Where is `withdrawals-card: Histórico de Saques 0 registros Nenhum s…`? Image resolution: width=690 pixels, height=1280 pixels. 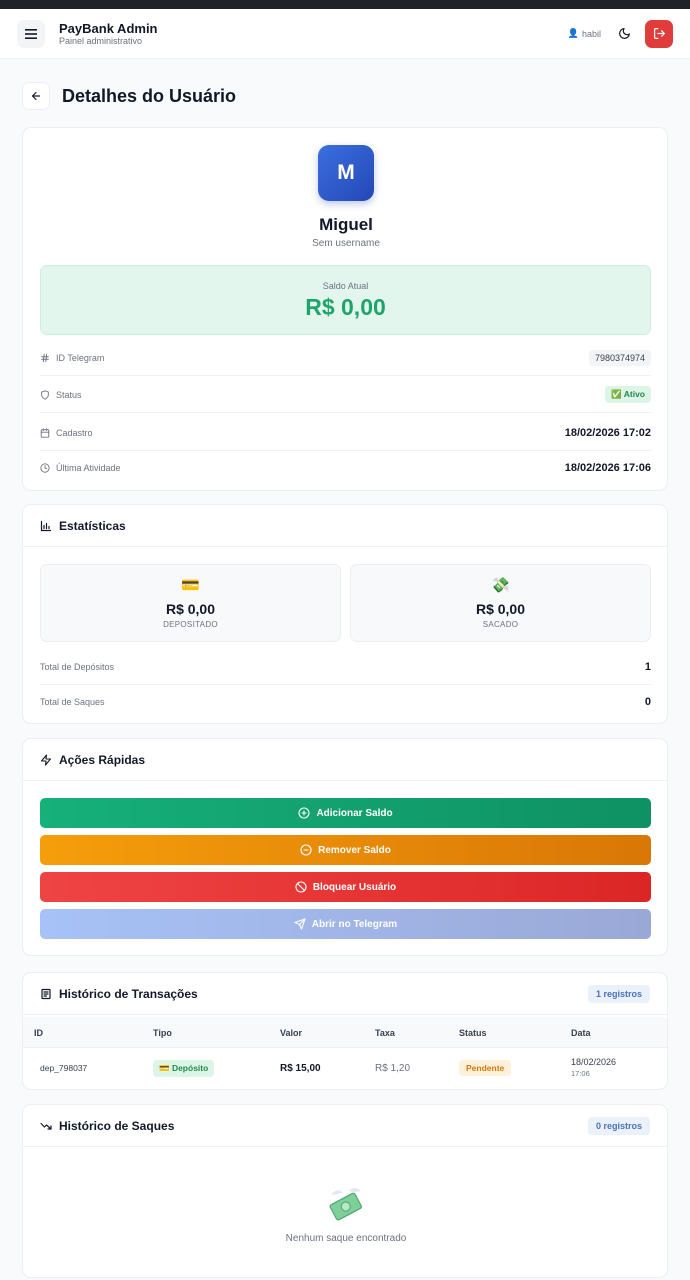
withdrawals-card: Histórico de Saques 0 registros Nenhum s… is located at coordinates (345, 1191).